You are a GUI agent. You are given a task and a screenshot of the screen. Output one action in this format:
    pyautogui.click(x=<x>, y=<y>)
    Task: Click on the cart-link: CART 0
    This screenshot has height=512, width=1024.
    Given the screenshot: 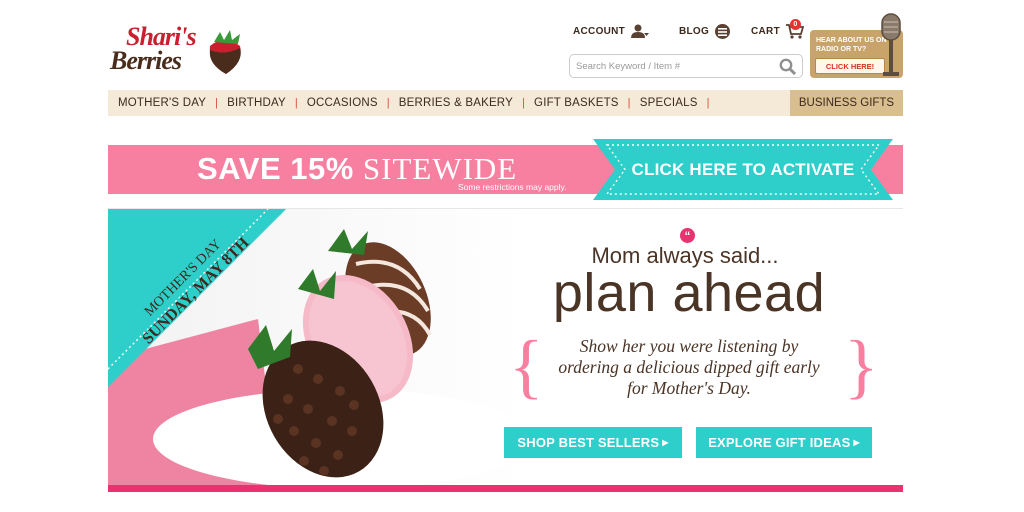 What is the action you would take?
    pyautogui.click(x=777, y=29)
    